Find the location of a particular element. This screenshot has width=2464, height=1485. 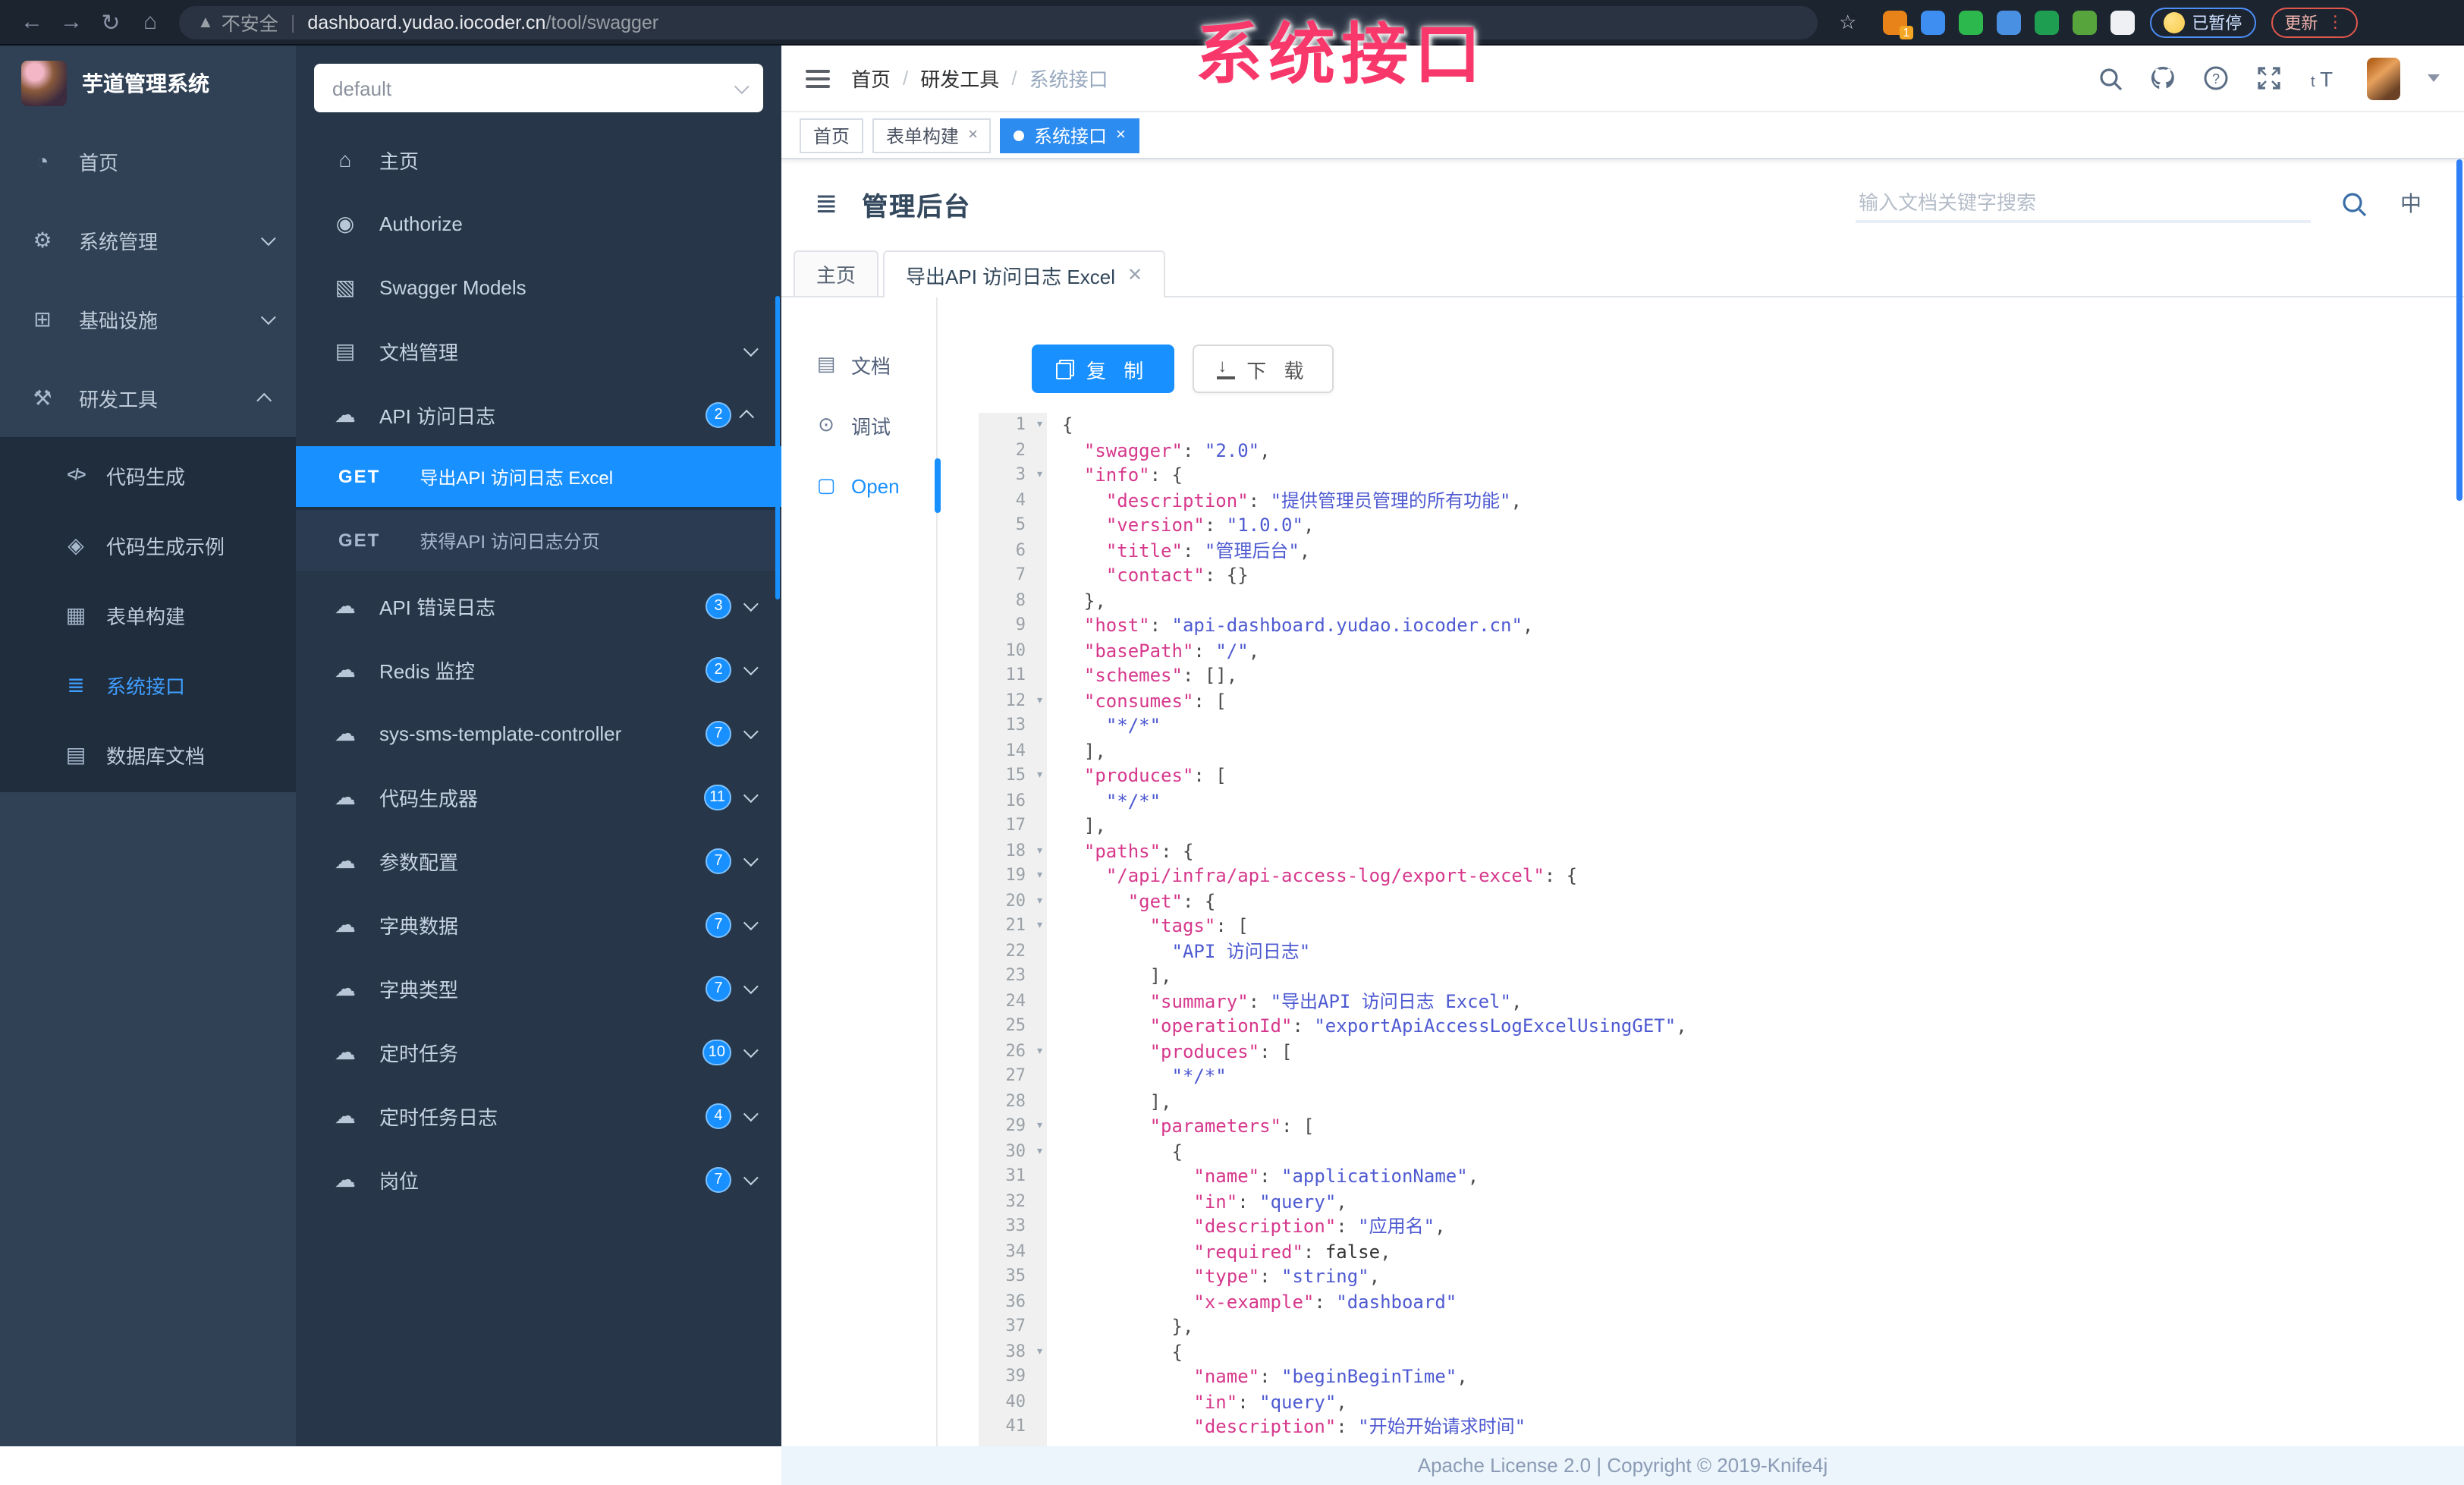

sidebar-subitem-label: 代码生成 is located at coordinates (146, 476).